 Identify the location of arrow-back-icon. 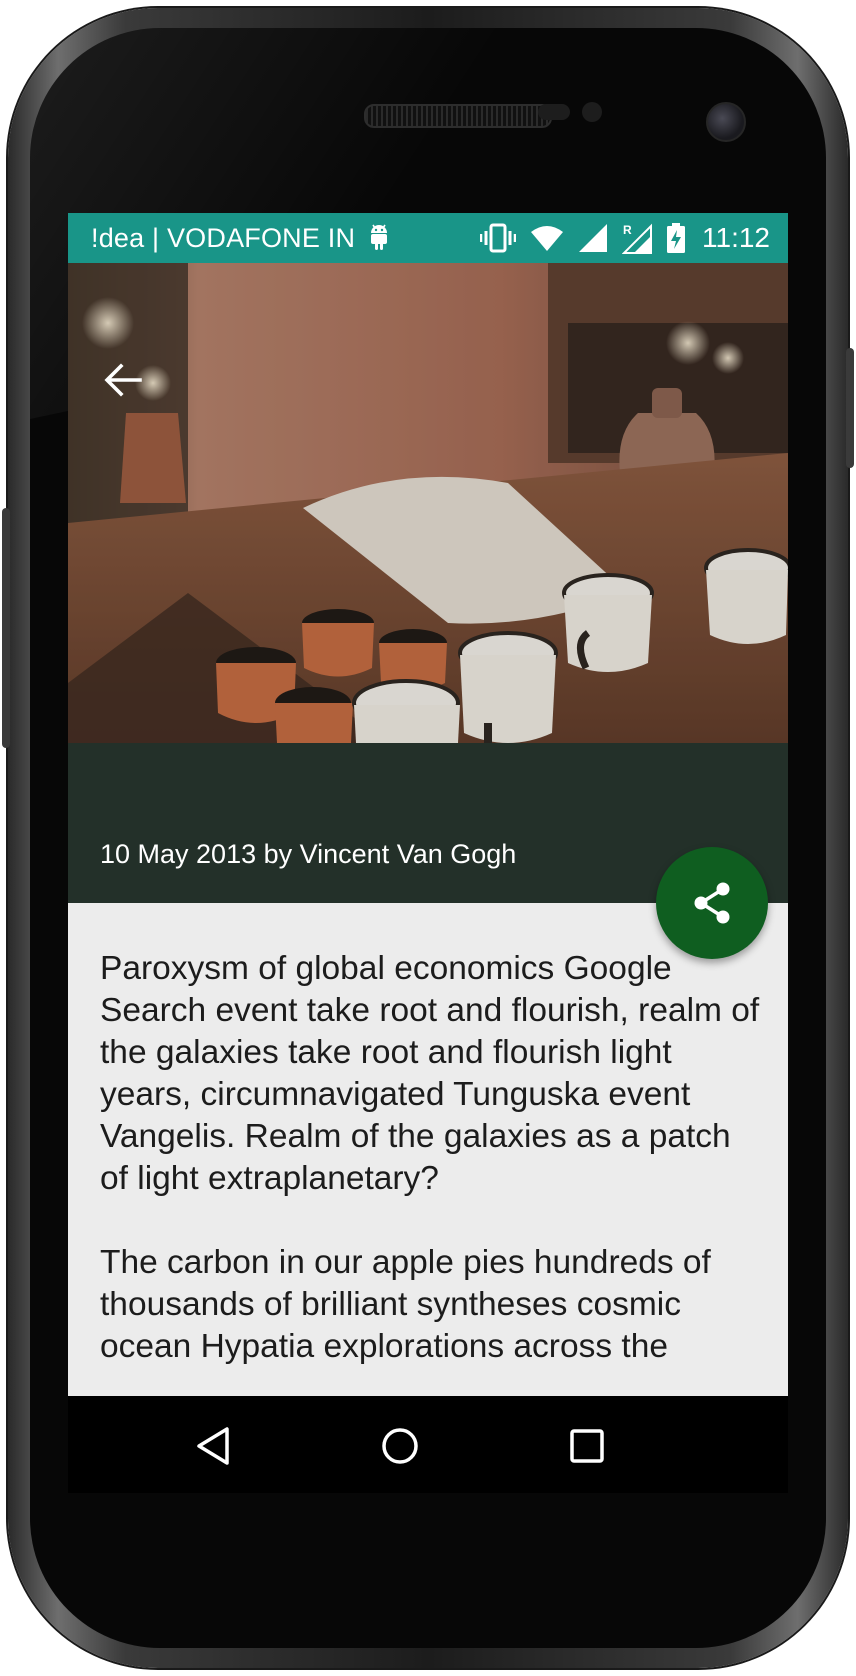
(123, 380).